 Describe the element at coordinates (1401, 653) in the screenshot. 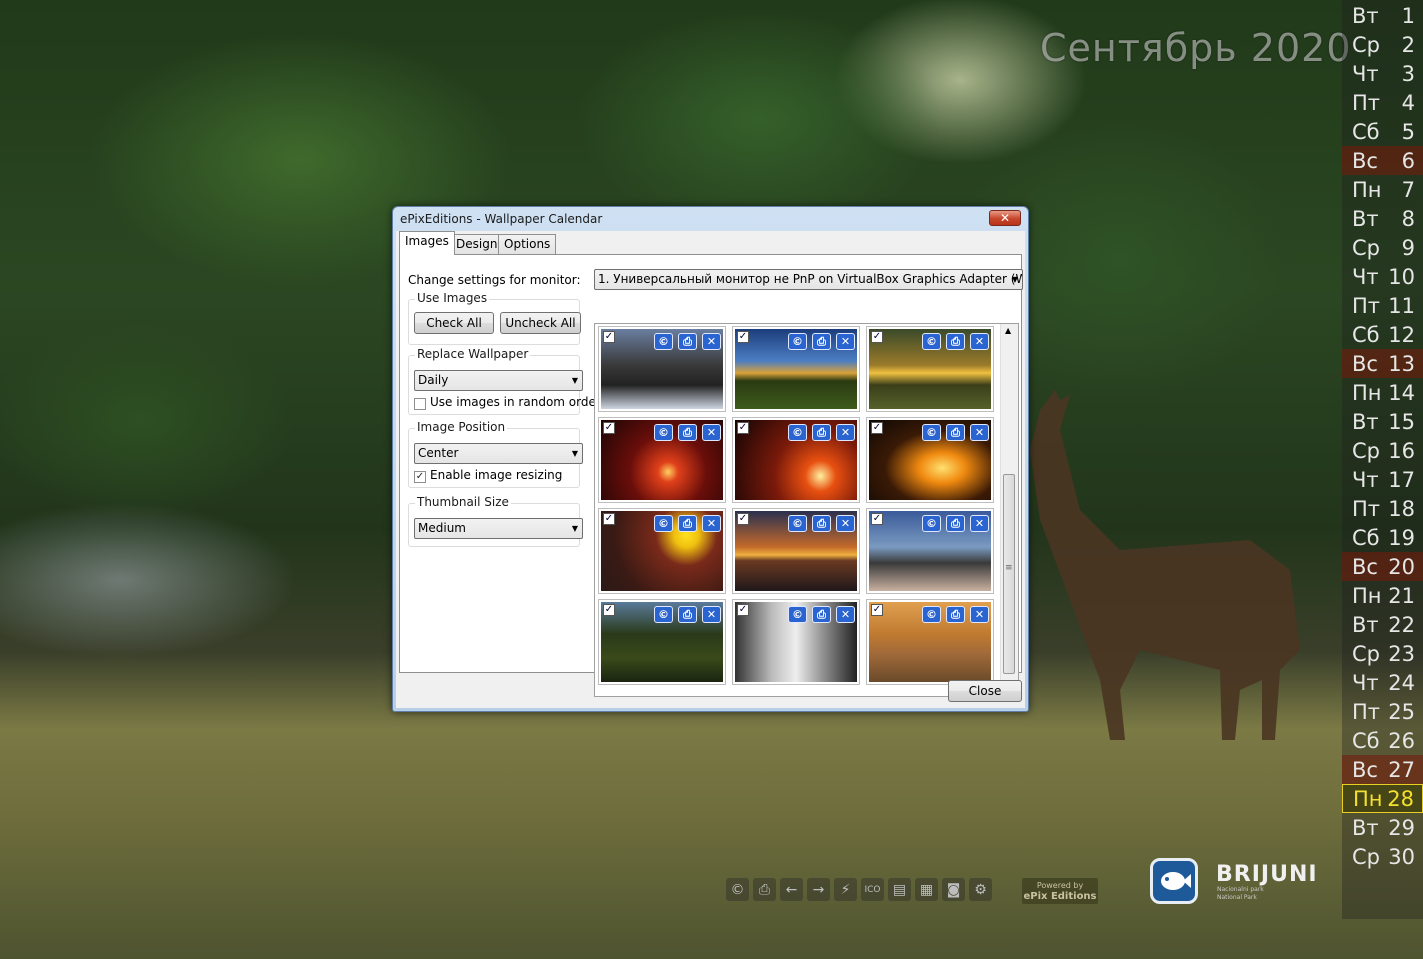

I see `calendar-date: 23` at that location.